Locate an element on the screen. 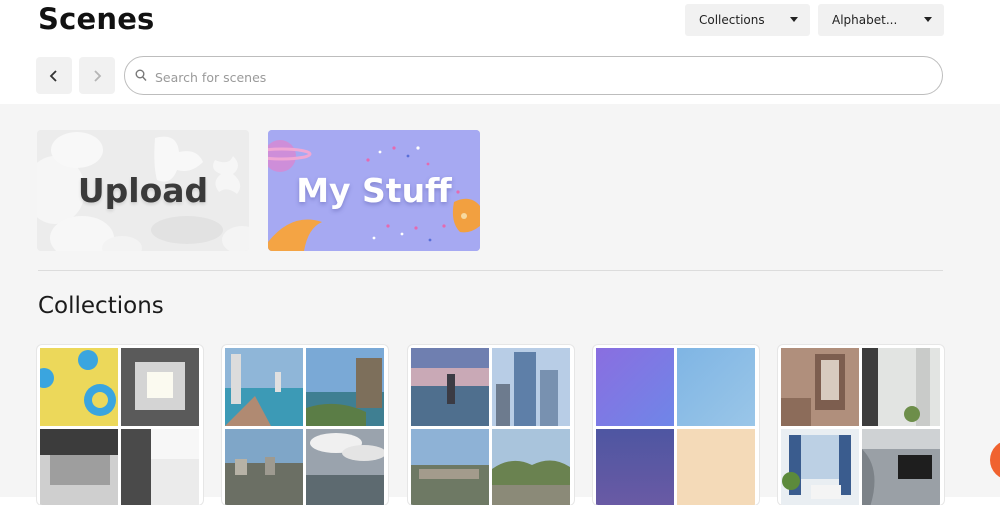  upload-tile: Upload is located at coordinates (143, 190).